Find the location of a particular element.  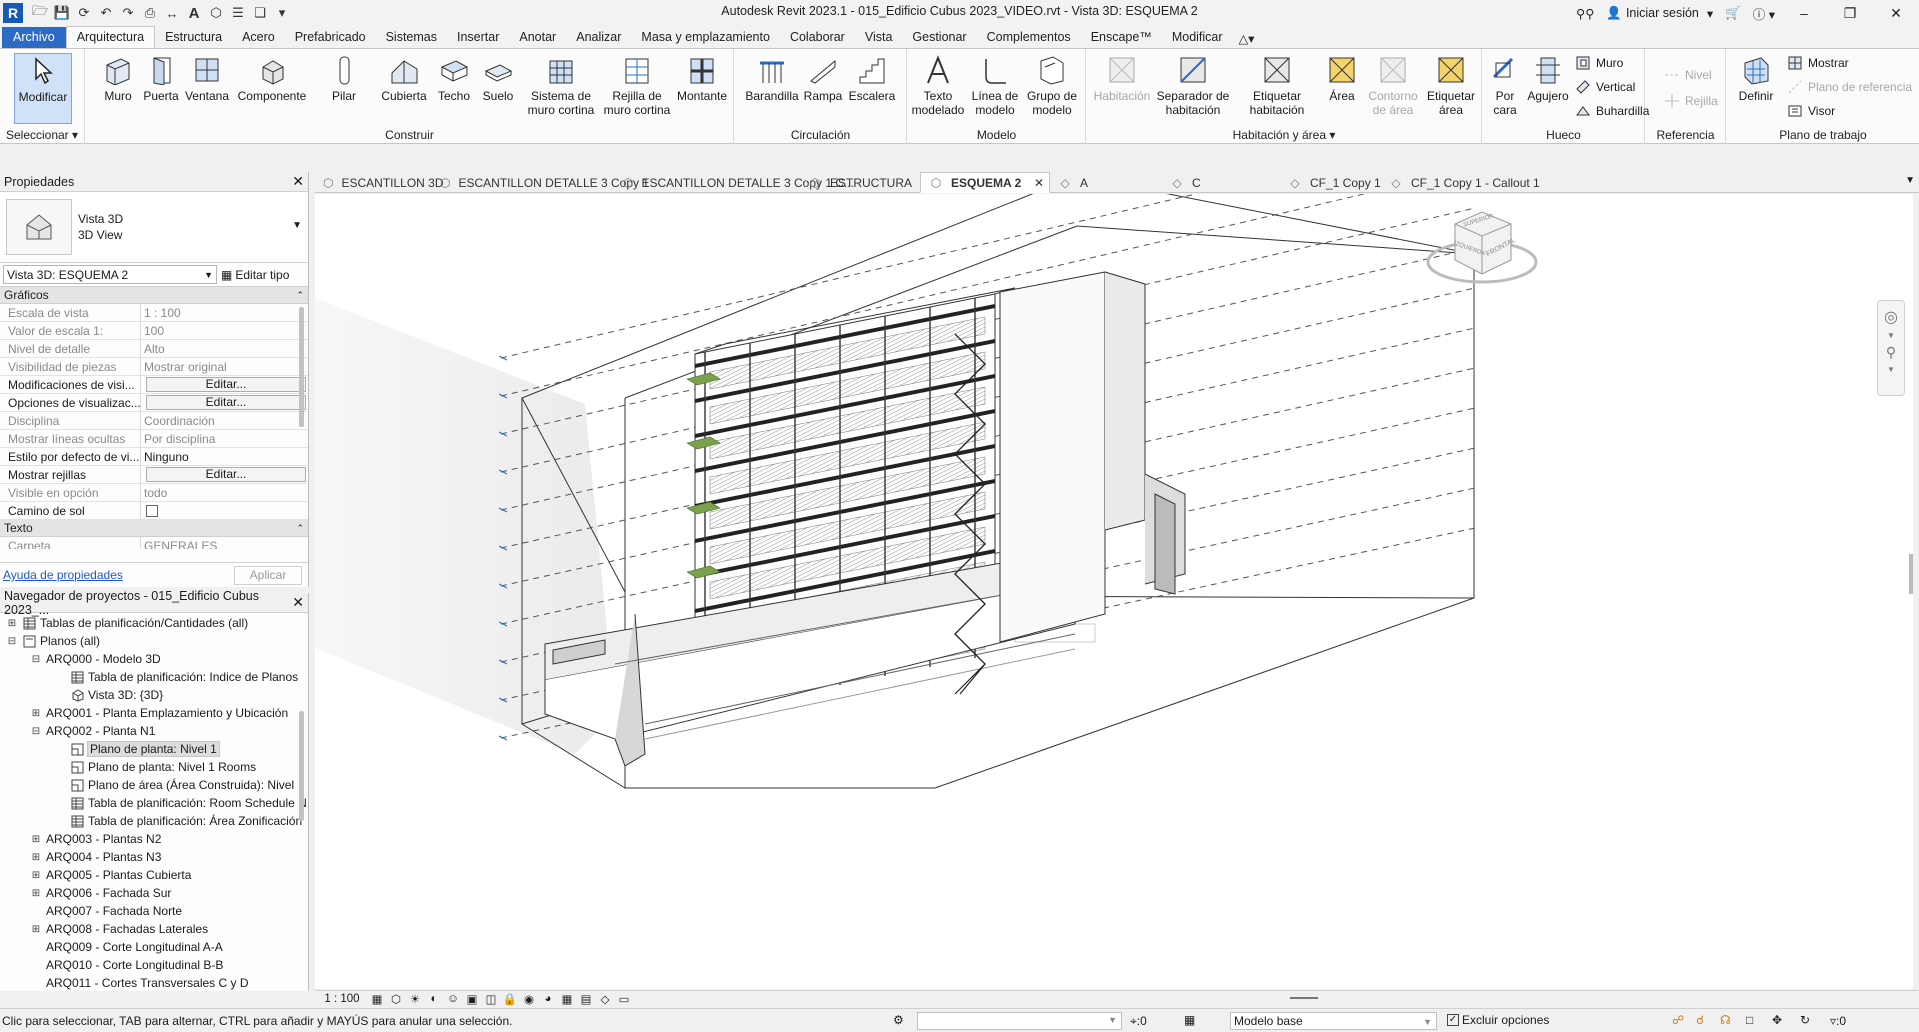

browser-node: Tabla de planificación: Indice de Planos is located at coordinates (154, 677).